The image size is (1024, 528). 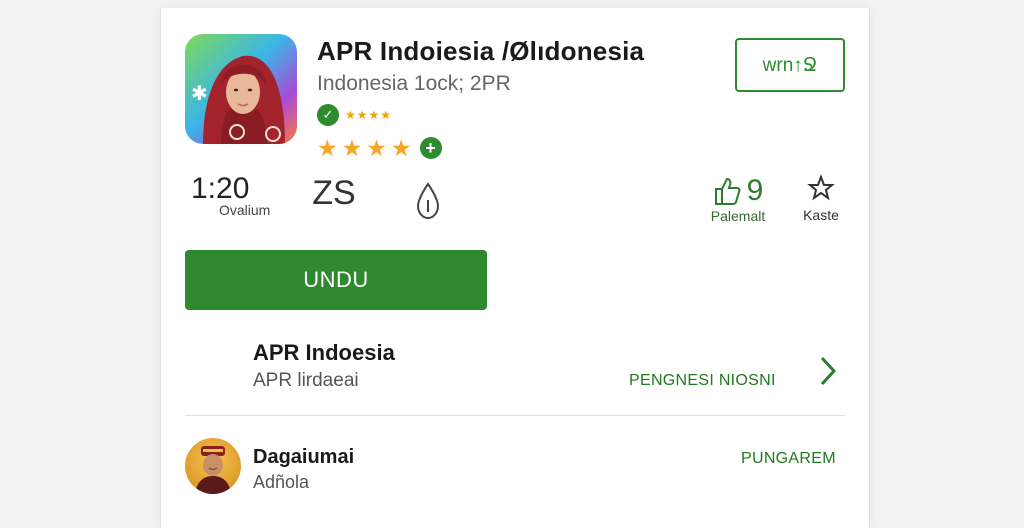 What do you see at coordinates (414, 84) in the screenshot?
I see `app-developer-subtitle: Indonesia 1ock; 2PR` at bounding box center [414, 84].